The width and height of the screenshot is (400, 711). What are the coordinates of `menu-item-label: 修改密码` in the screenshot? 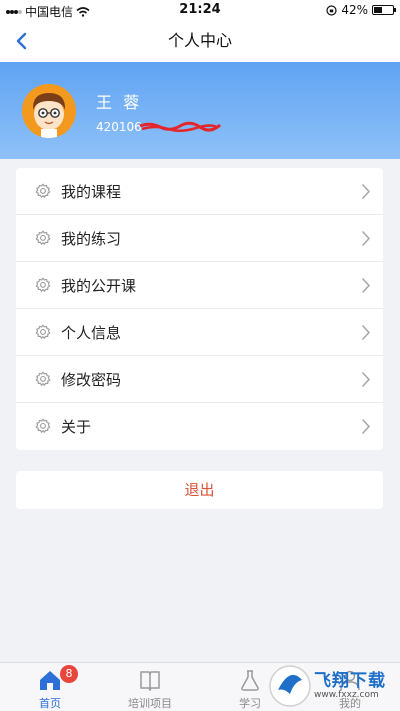 It's located at (91, 379).